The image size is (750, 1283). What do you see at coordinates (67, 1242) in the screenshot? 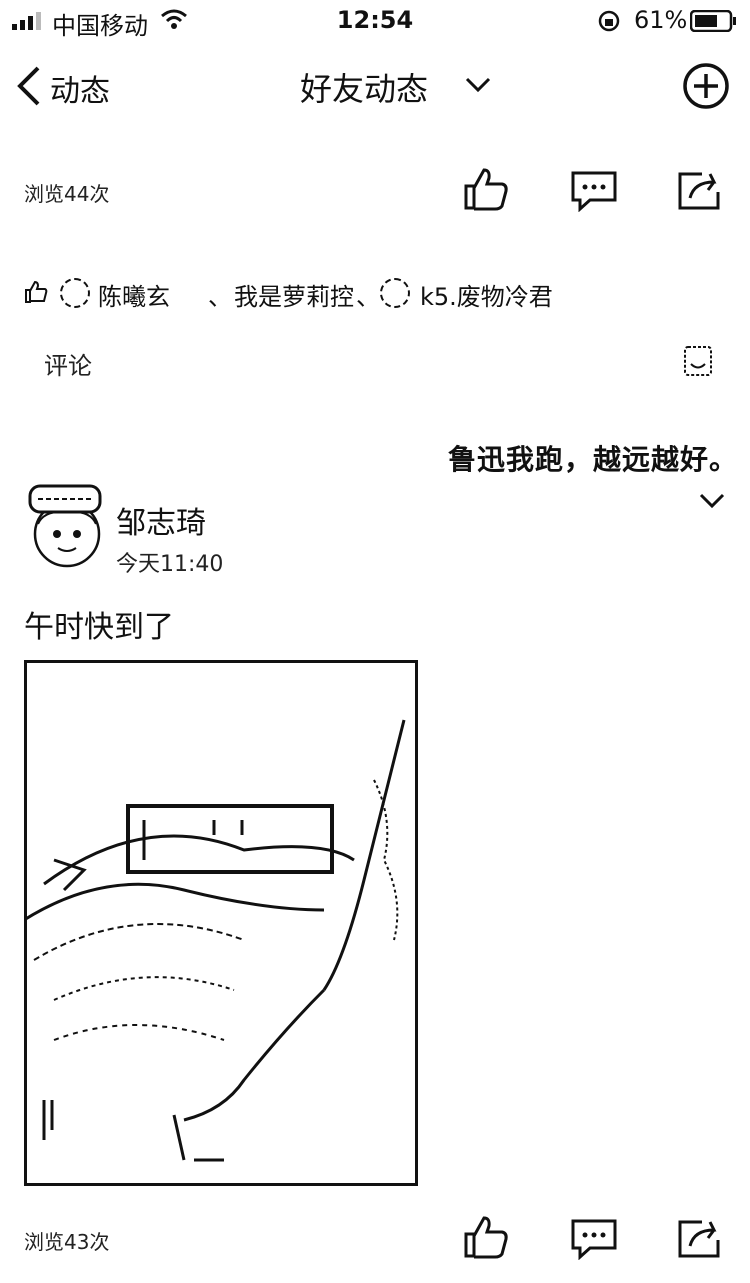
I see `view-count: 浏览43次` at bounding box center [67, 1242].